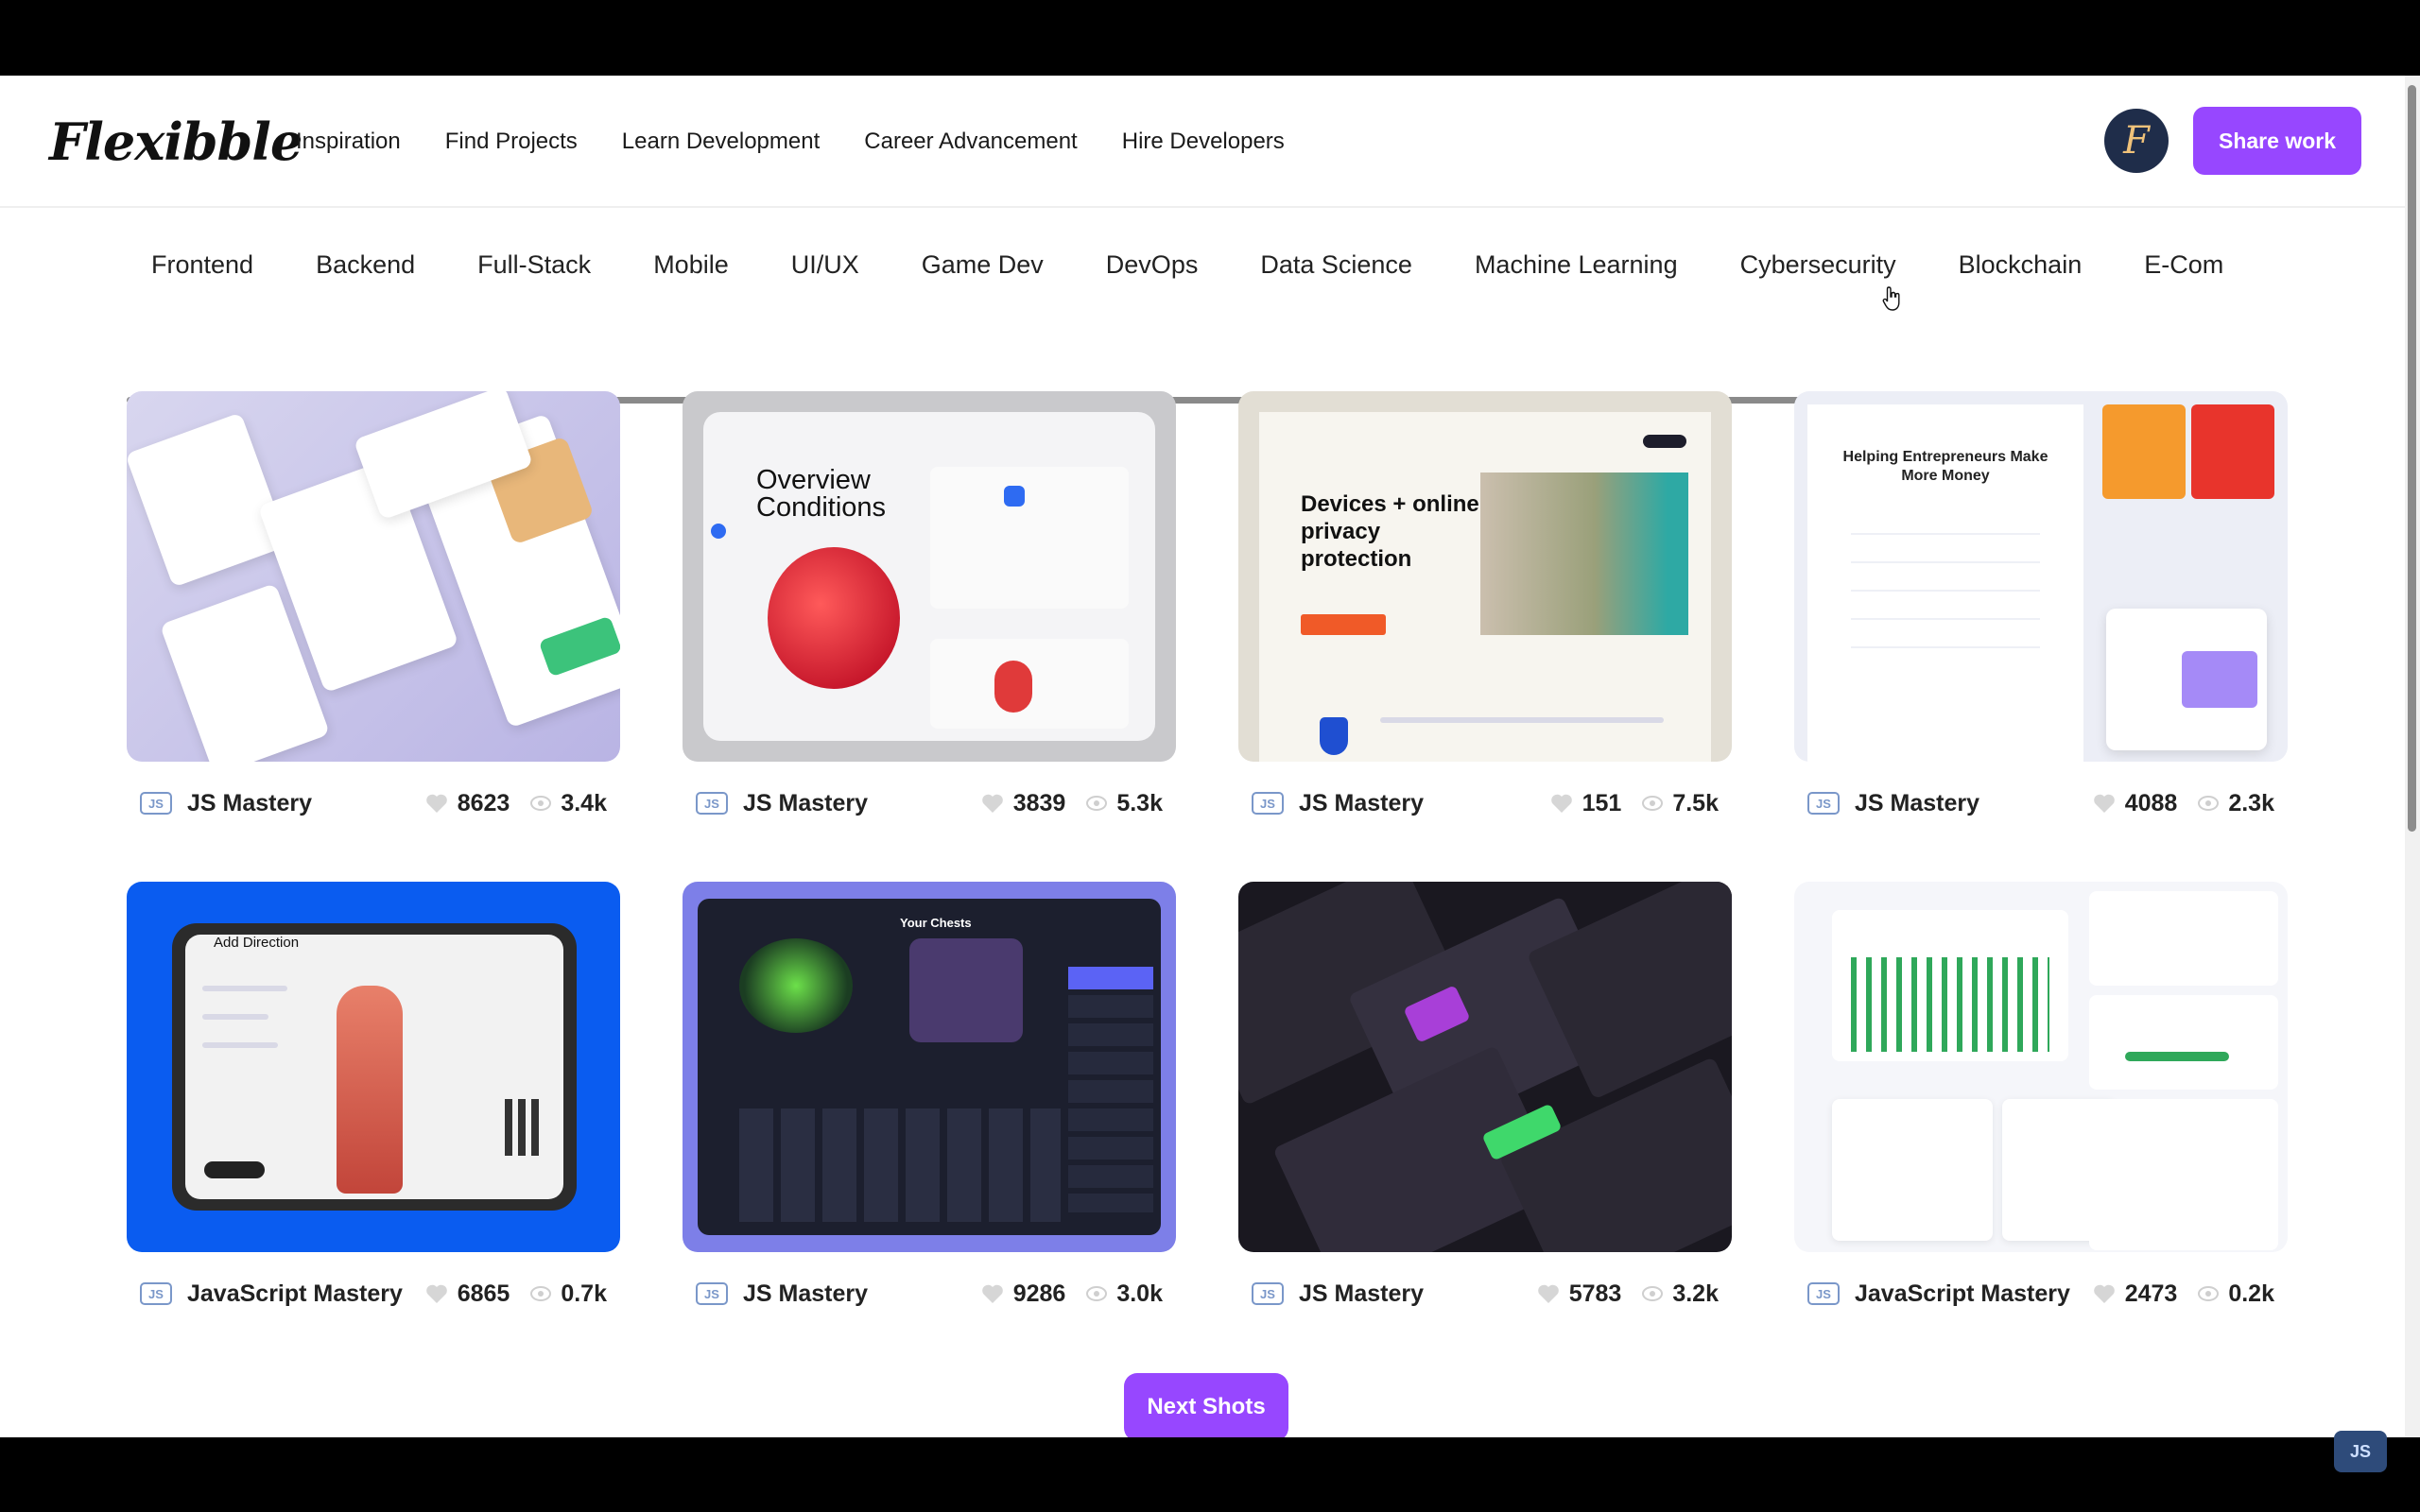  Describe the element at coordinates (512, 142) in the screenshot. I see `nav-link-find-projects: Find Projects` at that location.